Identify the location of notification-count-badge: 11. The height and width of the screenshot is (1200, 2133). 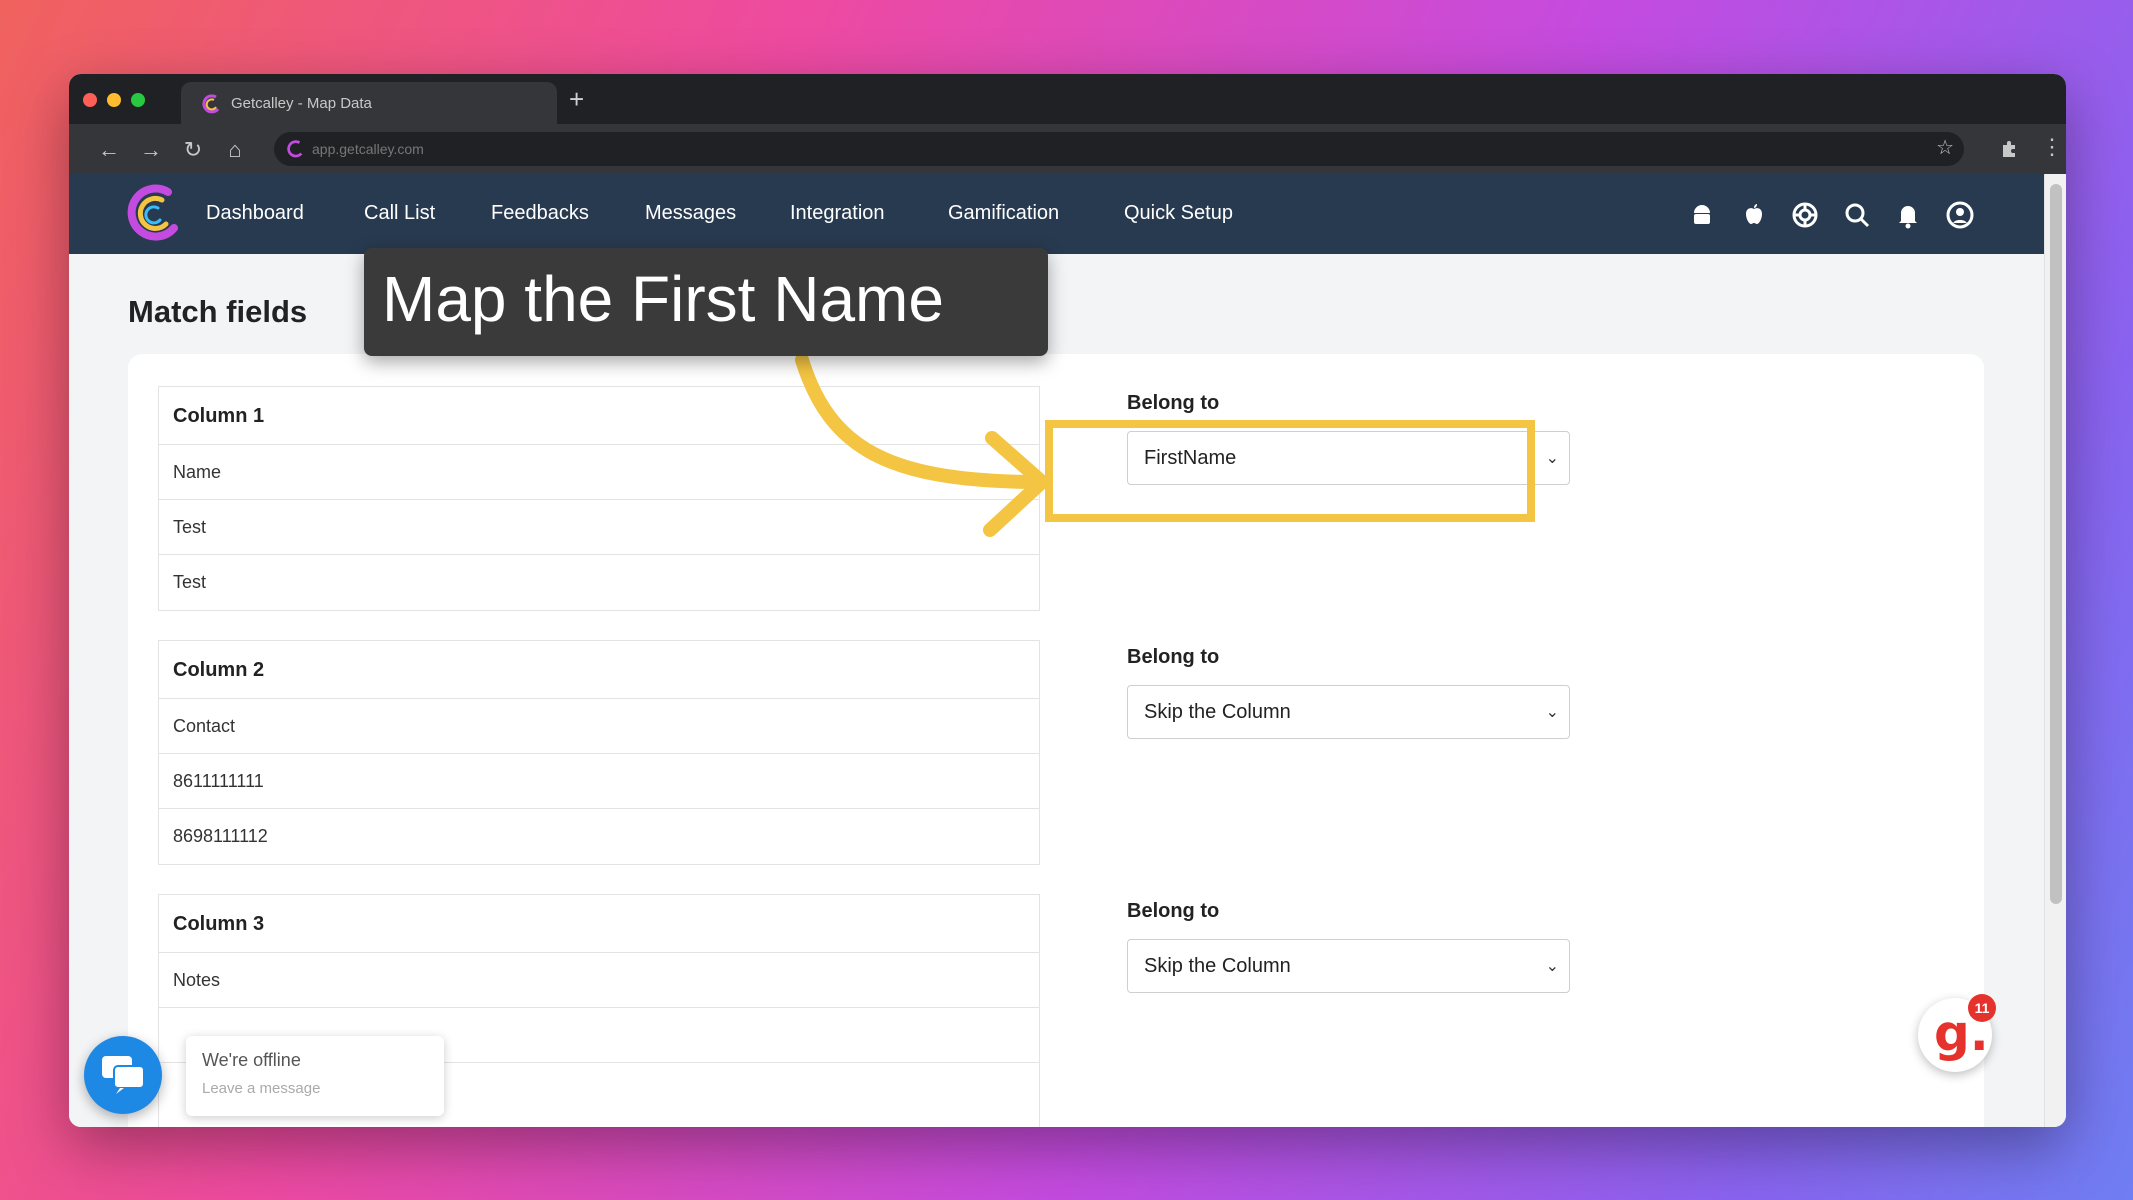
(1982, 1008).